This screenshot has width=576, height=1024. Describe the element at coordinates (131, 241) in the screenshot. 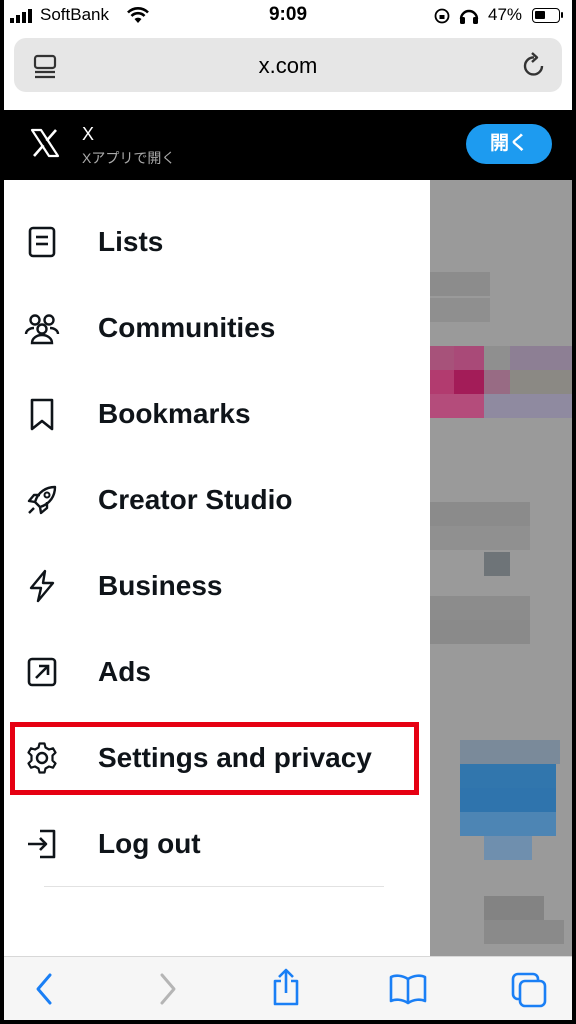

I see `menu-label: Lists` at that location.